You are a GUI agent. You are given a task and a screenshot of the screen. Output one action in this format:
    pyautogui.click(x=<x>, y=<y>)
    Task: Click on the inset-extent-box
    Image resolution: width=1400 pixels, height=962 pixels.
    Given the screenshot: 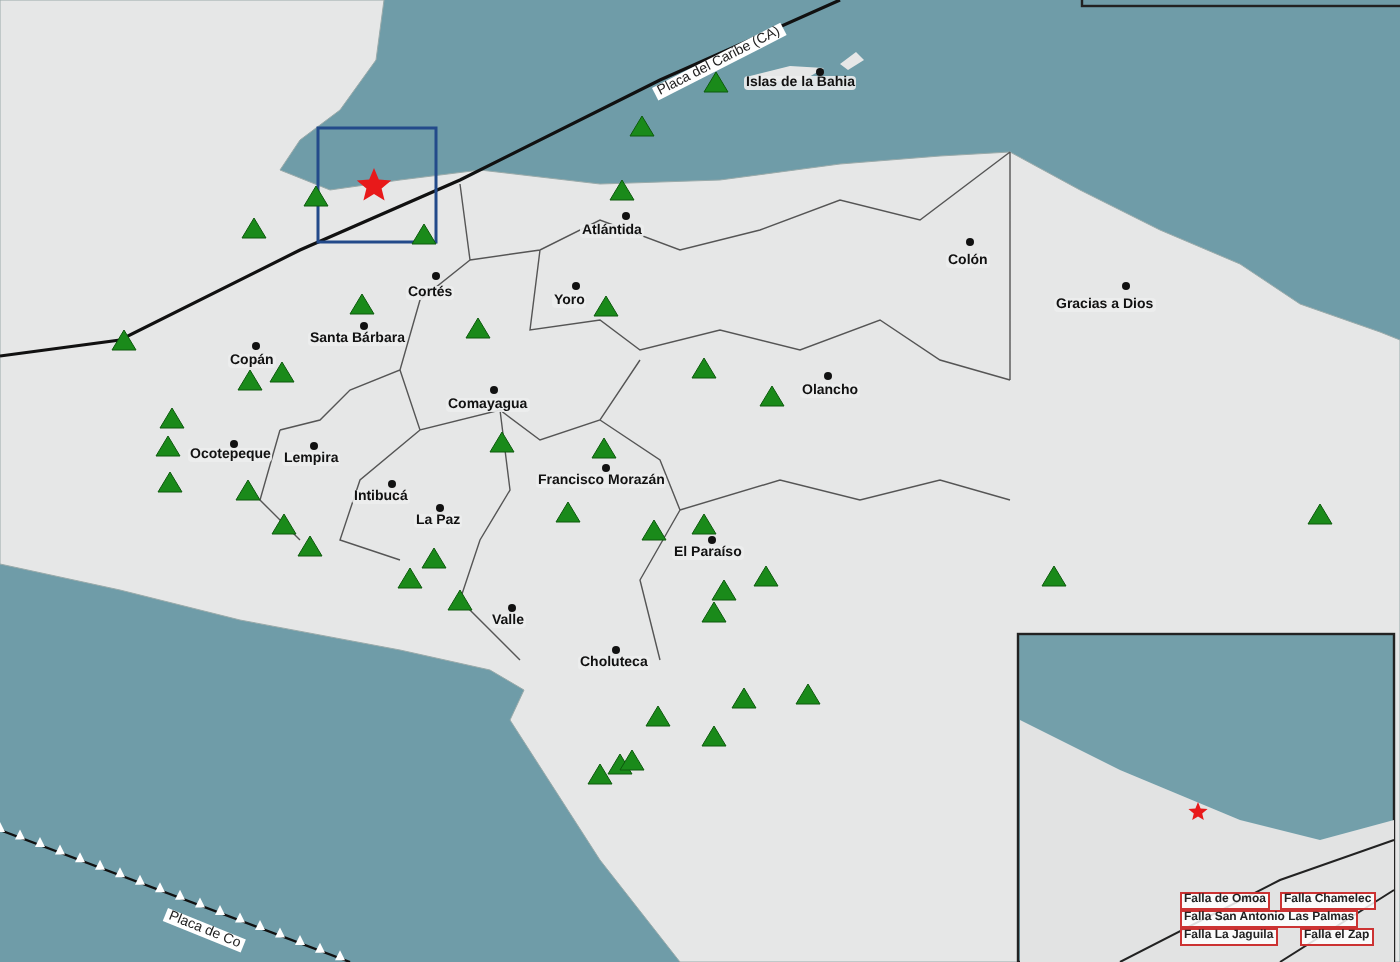 What is the action you would take?
    pyautogui.click(x=377, y=185)
    